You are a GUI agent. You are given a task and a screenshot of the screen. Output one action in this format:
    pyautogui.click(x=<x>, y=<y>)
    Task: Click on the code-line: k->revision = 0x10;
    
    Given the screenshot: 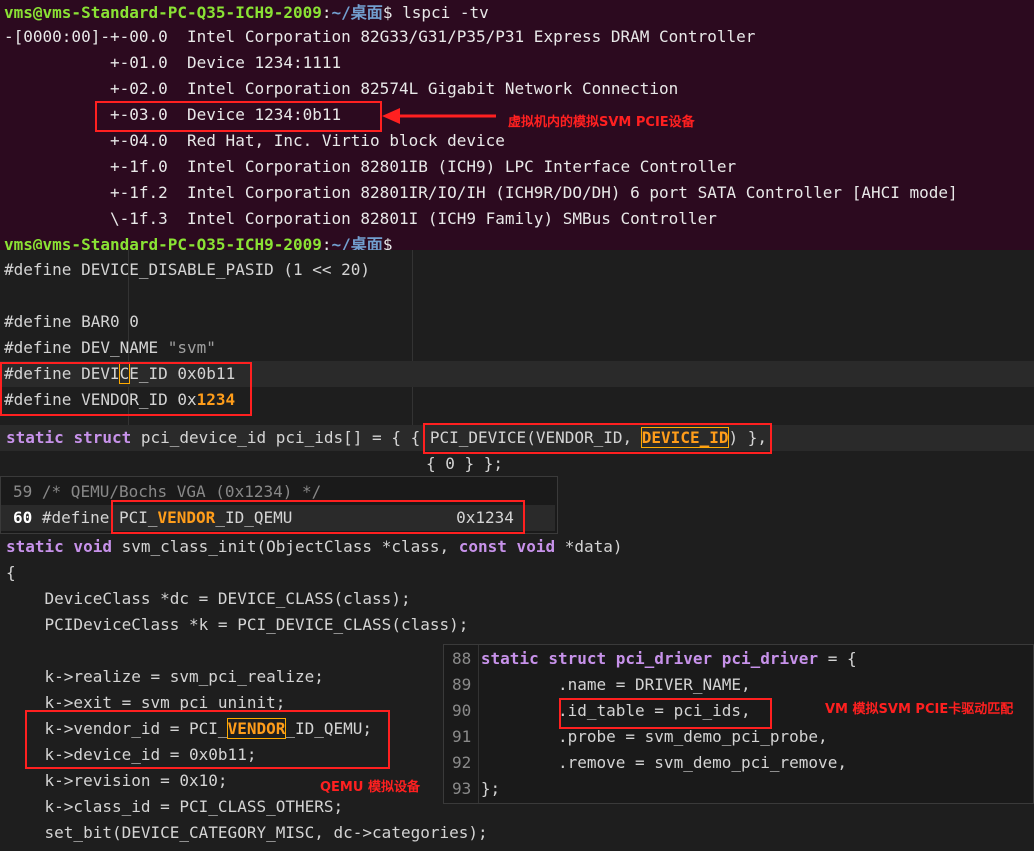 What is the action you would take?
    pyautogui.click(x=117, y=780)
    